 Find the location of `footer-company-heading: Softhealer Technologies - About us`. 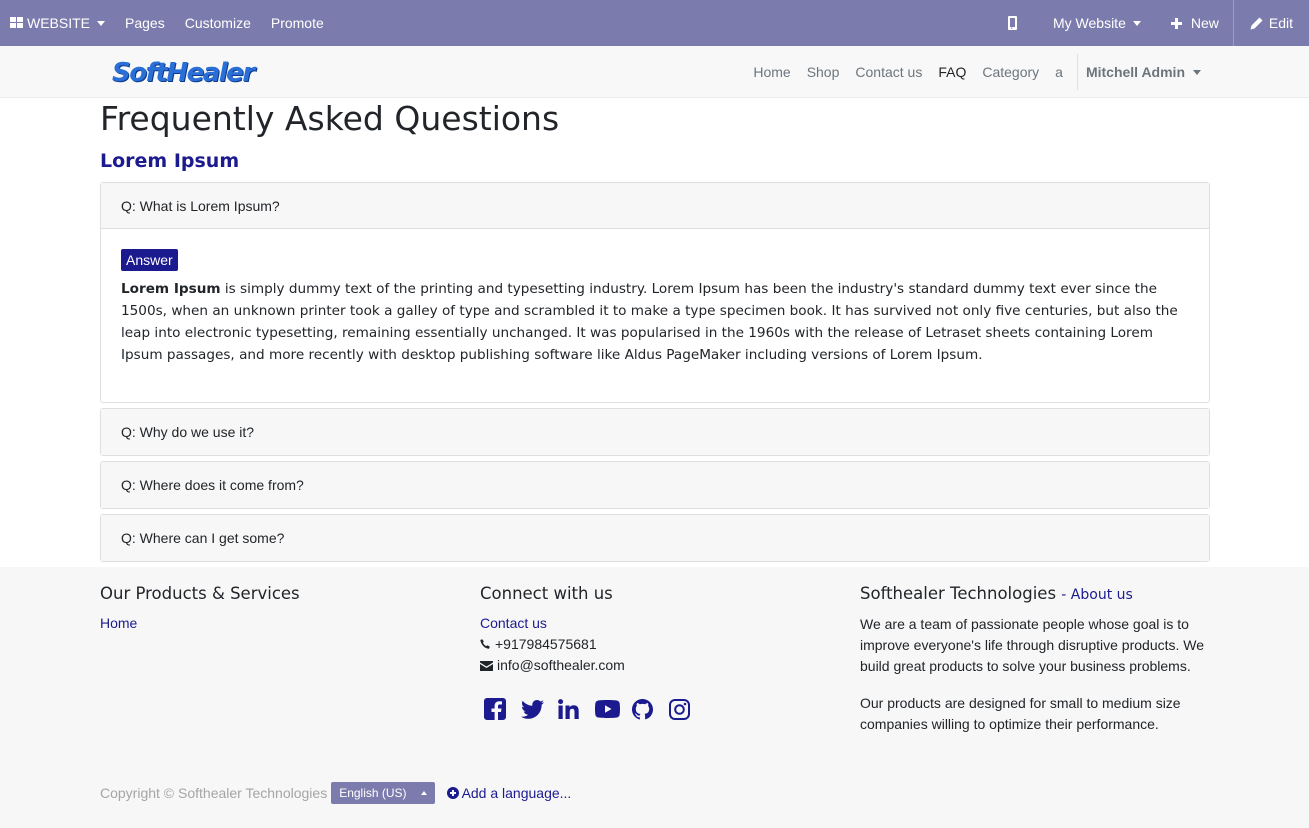

footer-company-heading: Softhealer Technologies - About us is located at coordinates (1035, 594).